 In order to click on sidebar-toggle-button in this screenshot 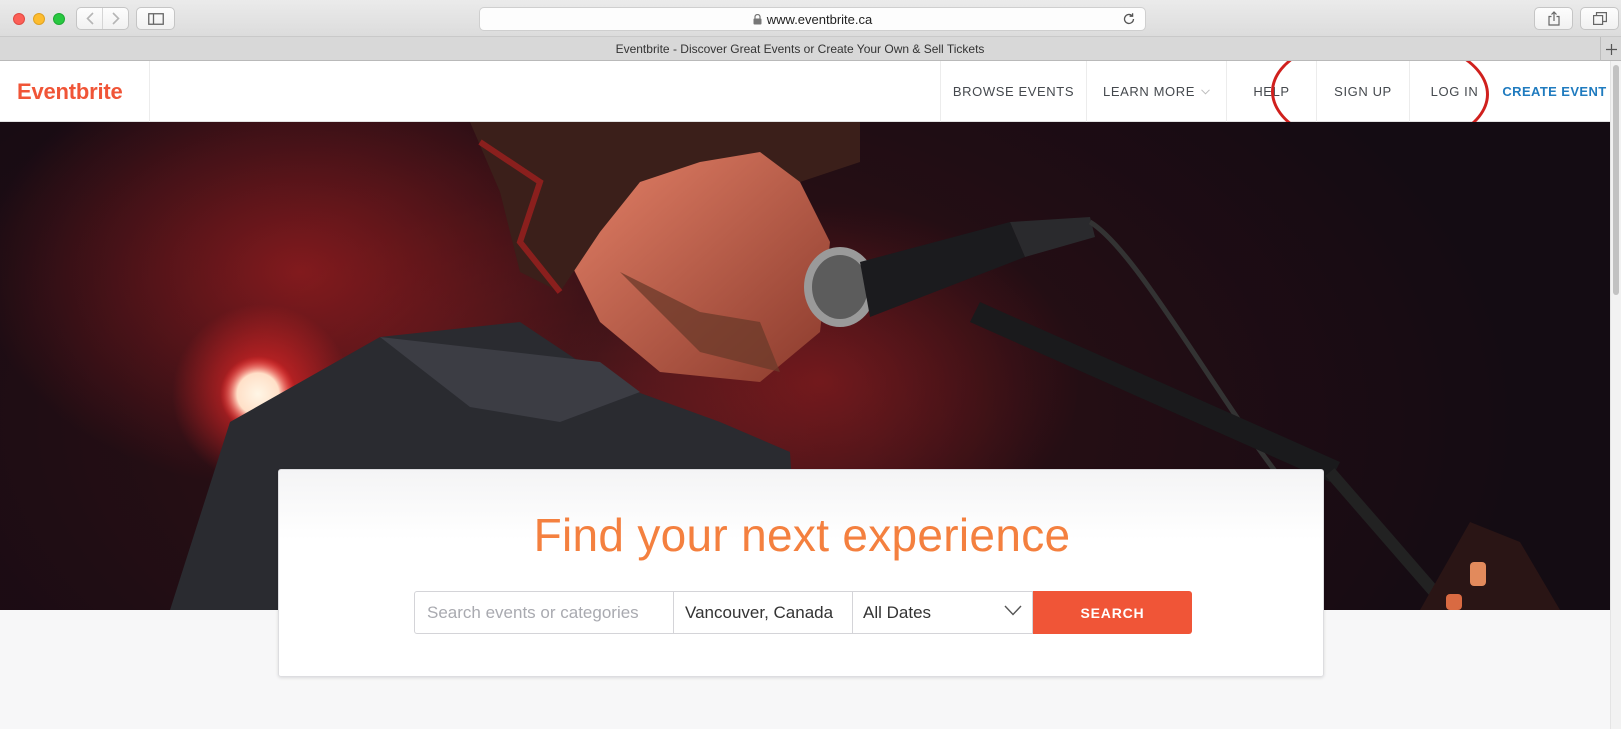, I will do `click(155, 18)`.